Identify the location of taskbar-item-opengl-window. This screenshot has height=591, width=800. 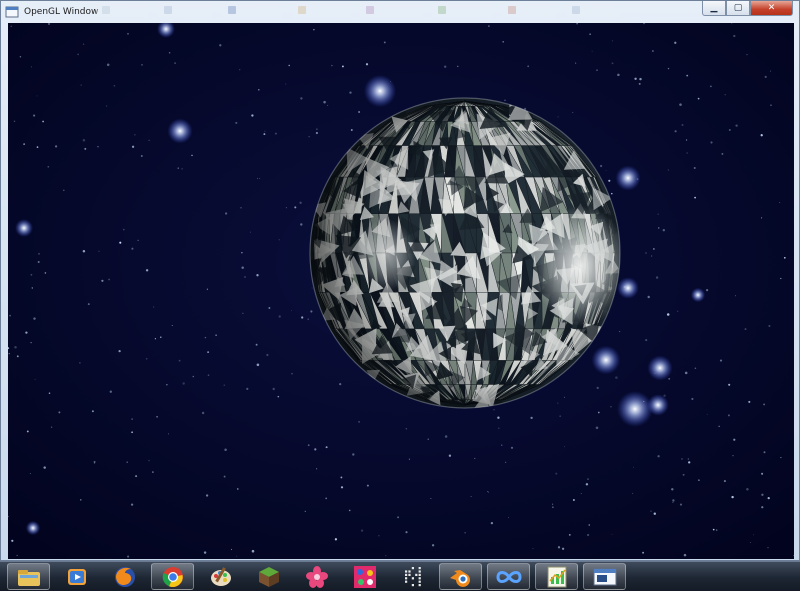
(604, 576).